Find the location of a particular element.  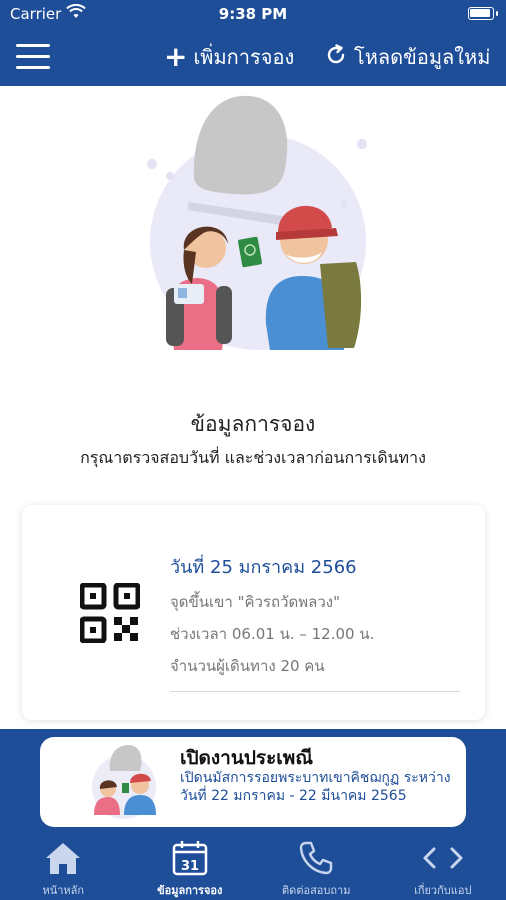

booking-info-title: ข้อมูลการจอง is located at coordinates (253, 424).